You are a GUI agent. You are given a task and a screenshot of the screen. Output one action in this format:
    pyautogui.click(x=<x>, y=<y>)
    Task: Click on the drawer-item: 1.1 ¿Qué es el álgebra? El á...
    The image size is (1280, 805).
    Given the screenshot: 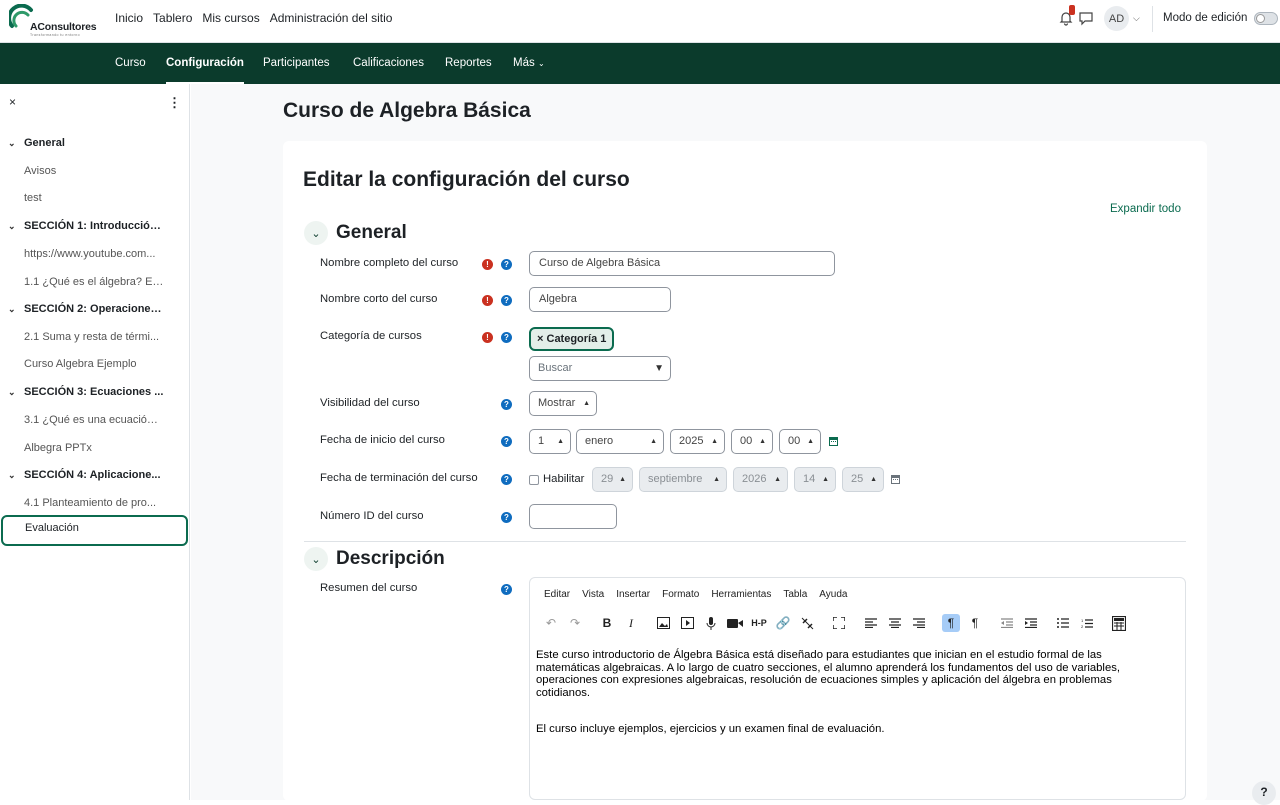 What is the action you would take?
    pyautogui.click(x=95, y=282)
    